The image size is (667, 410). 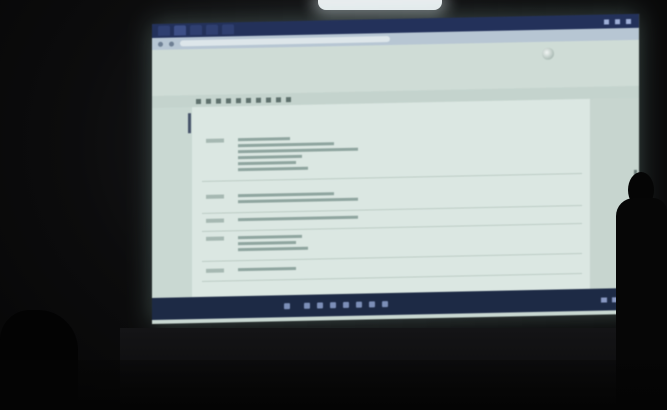 I want to click on minimize-icon, so click(x=606, y=21).